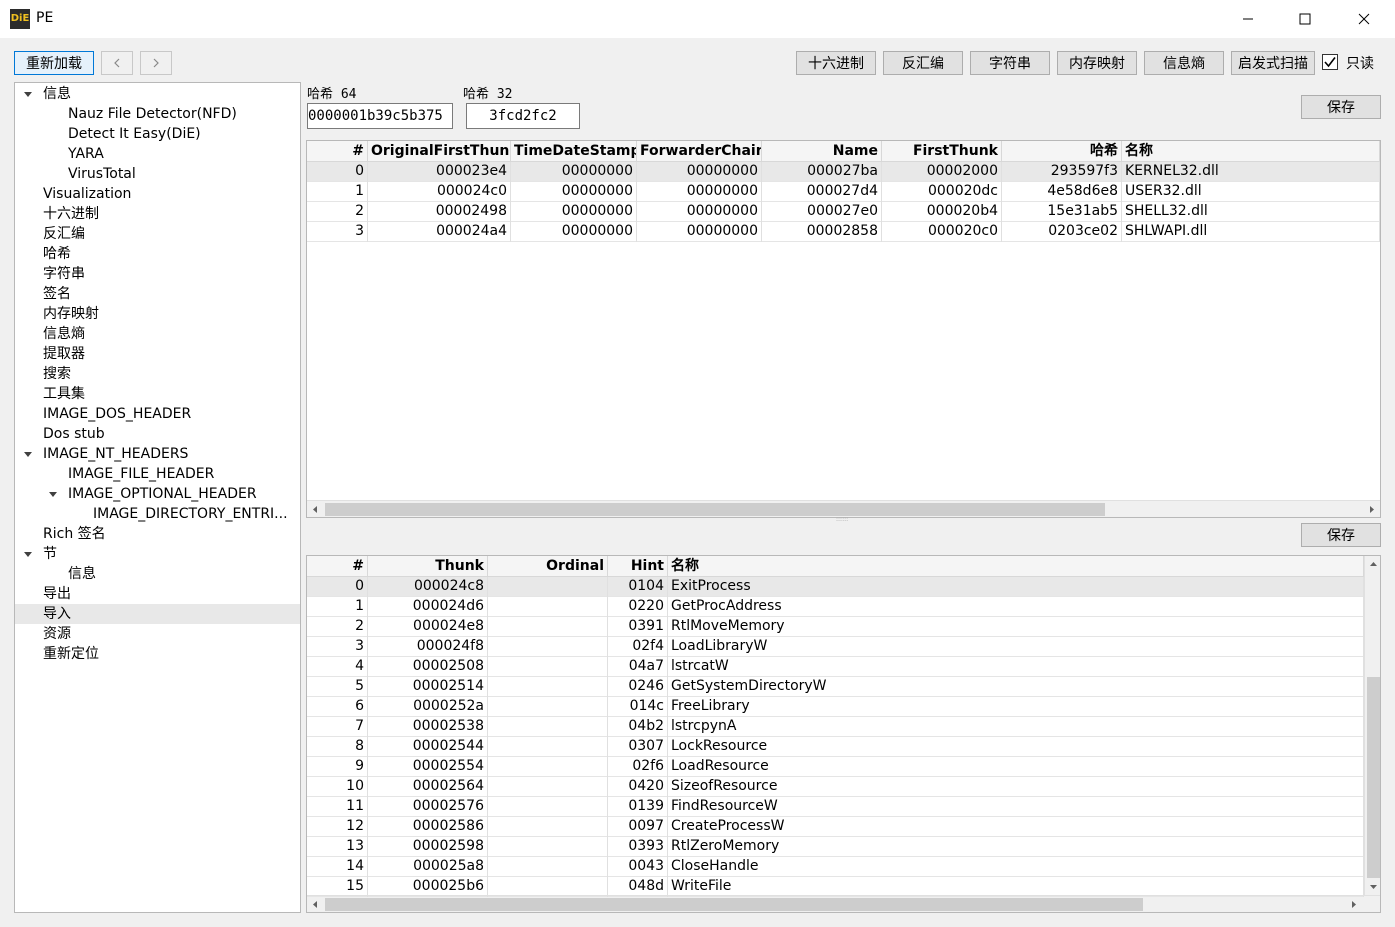 The image size is (1395, 927). What do you see at coordinates (117, 63) in the screenshot?
I see `back-button` at bounding box center [117, 63].